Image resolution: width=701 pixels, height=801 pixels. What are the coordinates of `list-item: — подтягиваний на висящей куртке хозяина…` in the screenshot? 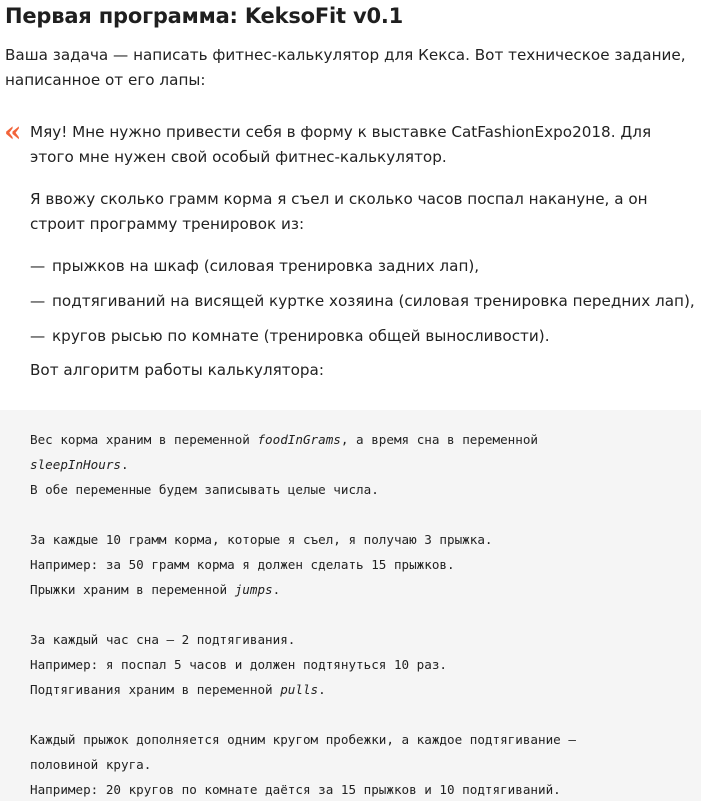 It's located at (362, 306).